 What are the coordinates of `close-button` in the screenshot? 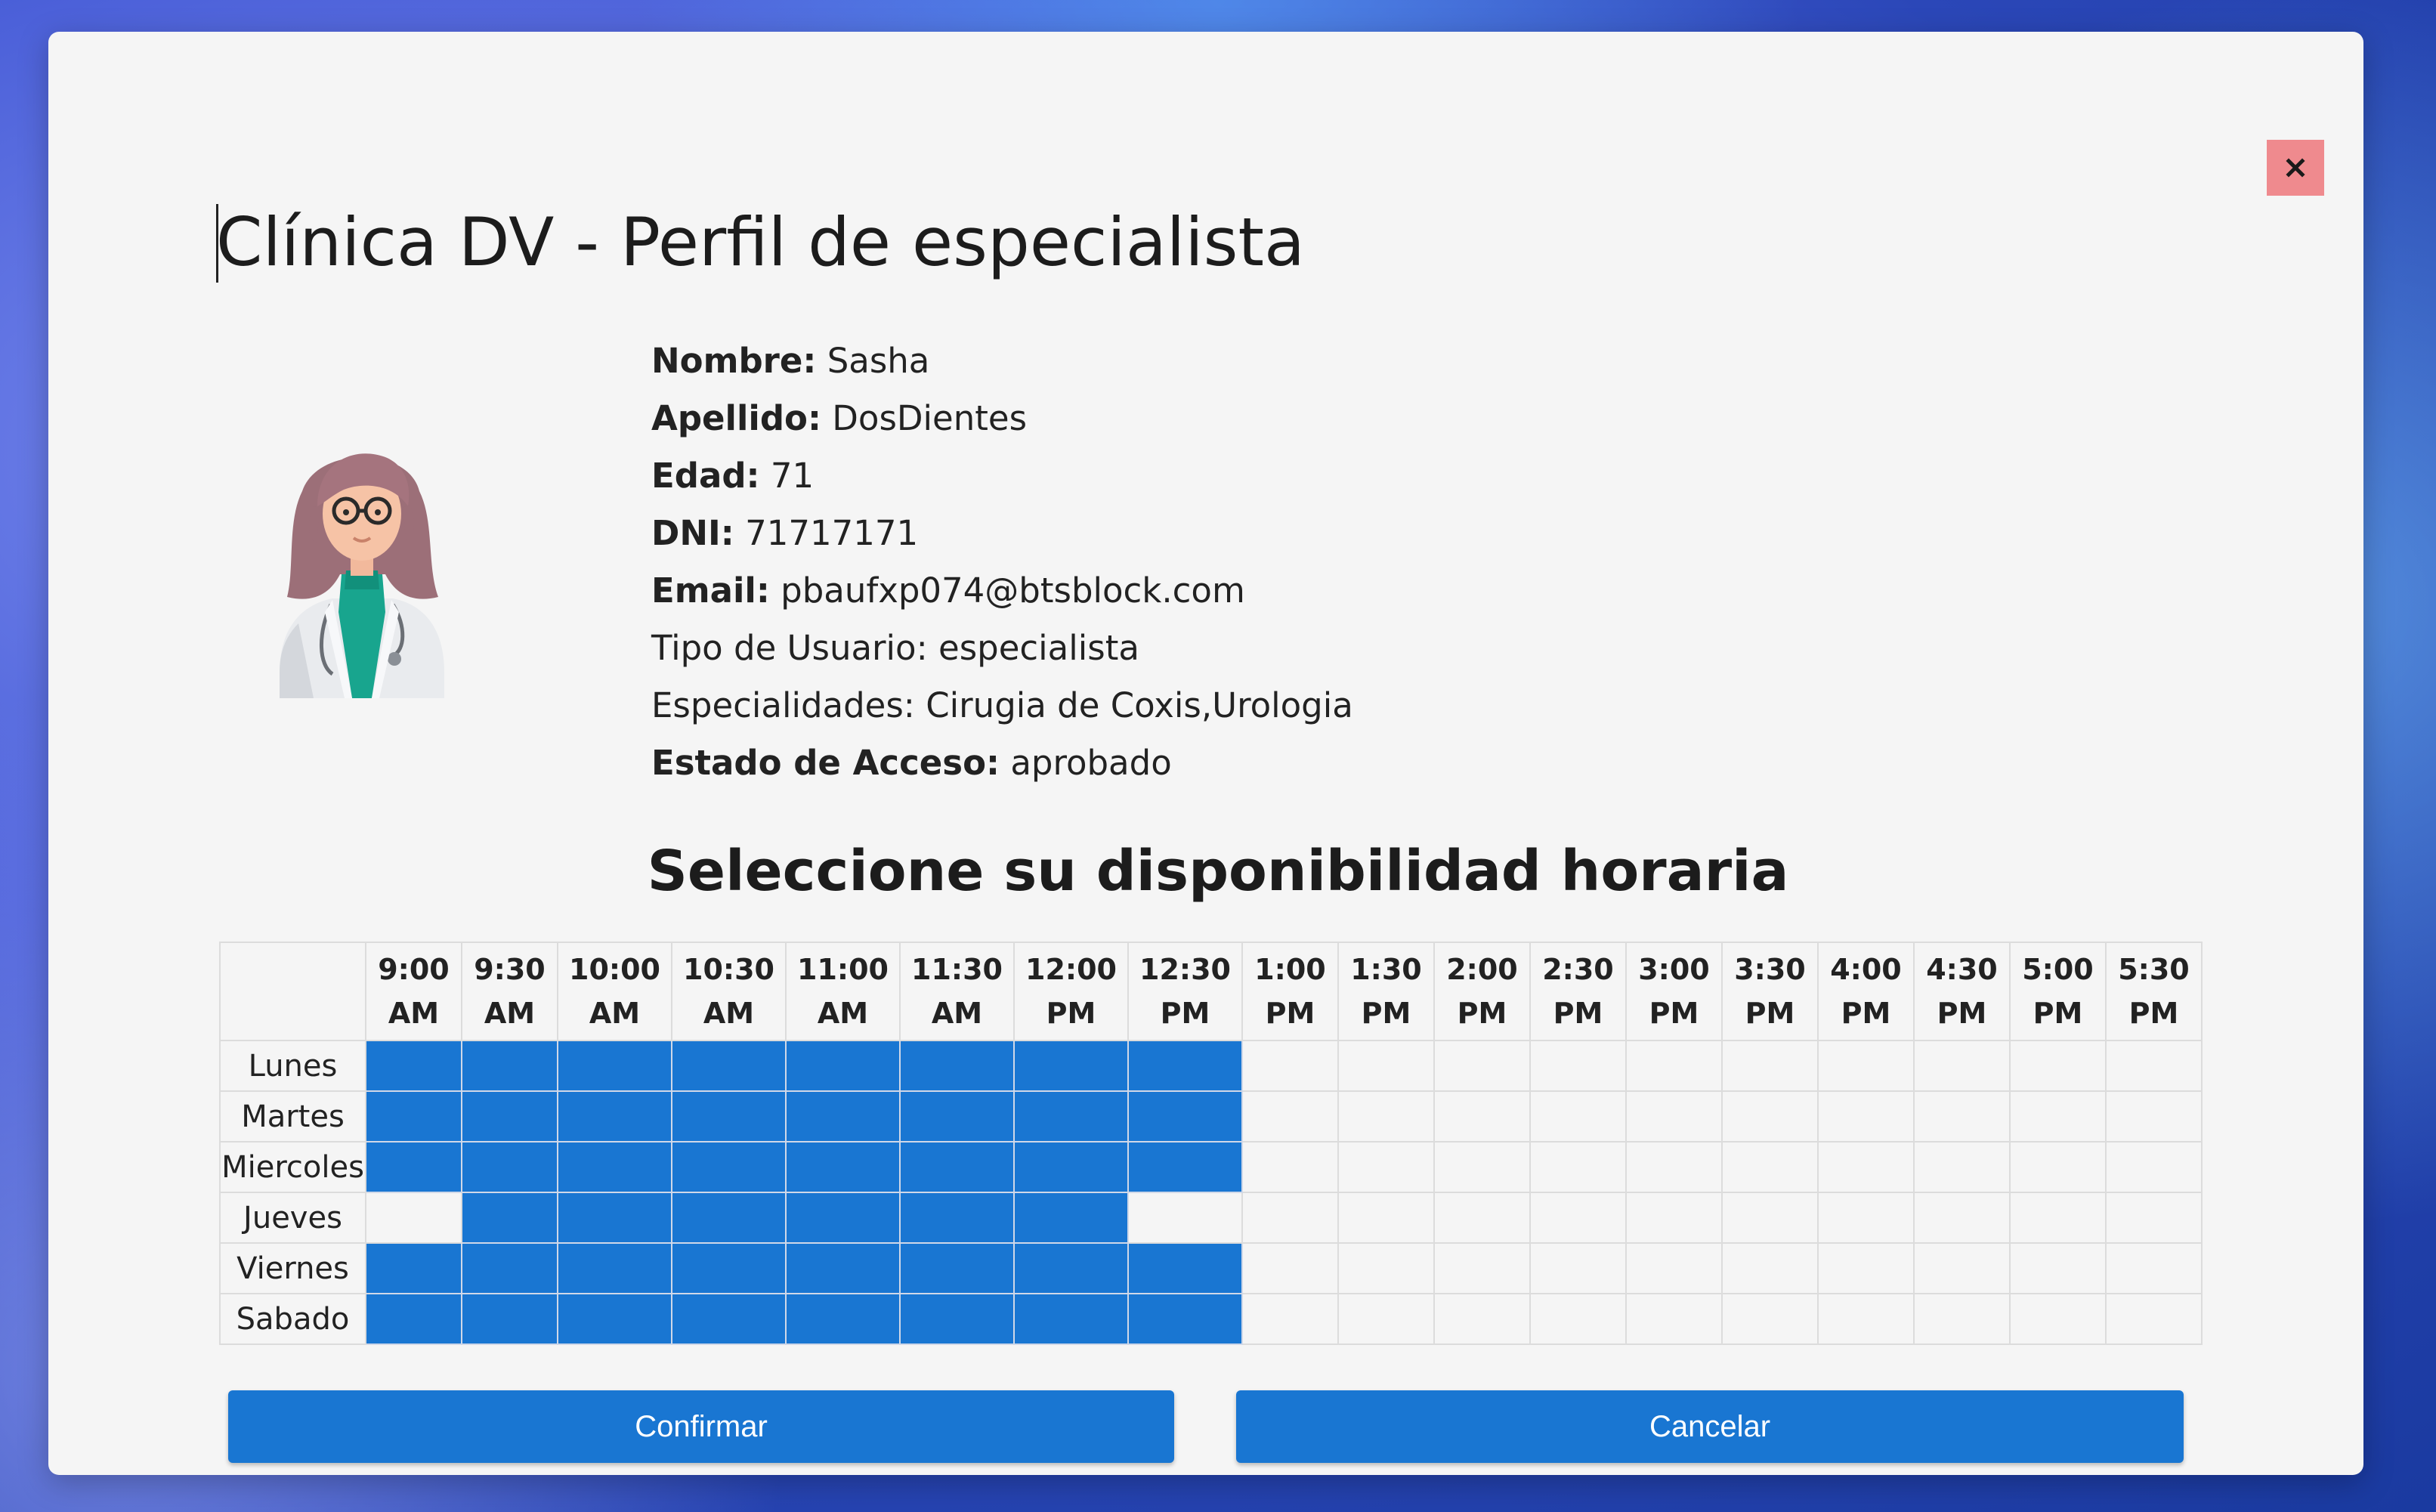 It's located at (2295, 168).